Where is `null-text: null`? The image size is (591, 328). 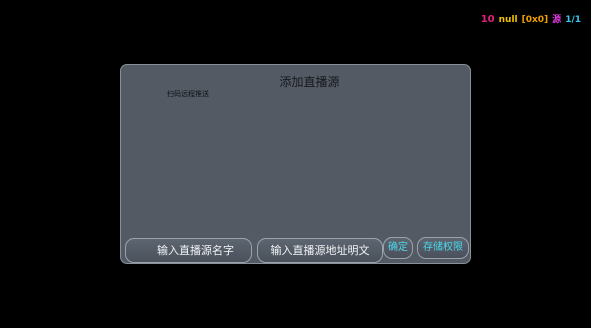
null-text: null is located at coordinates (508, 20).